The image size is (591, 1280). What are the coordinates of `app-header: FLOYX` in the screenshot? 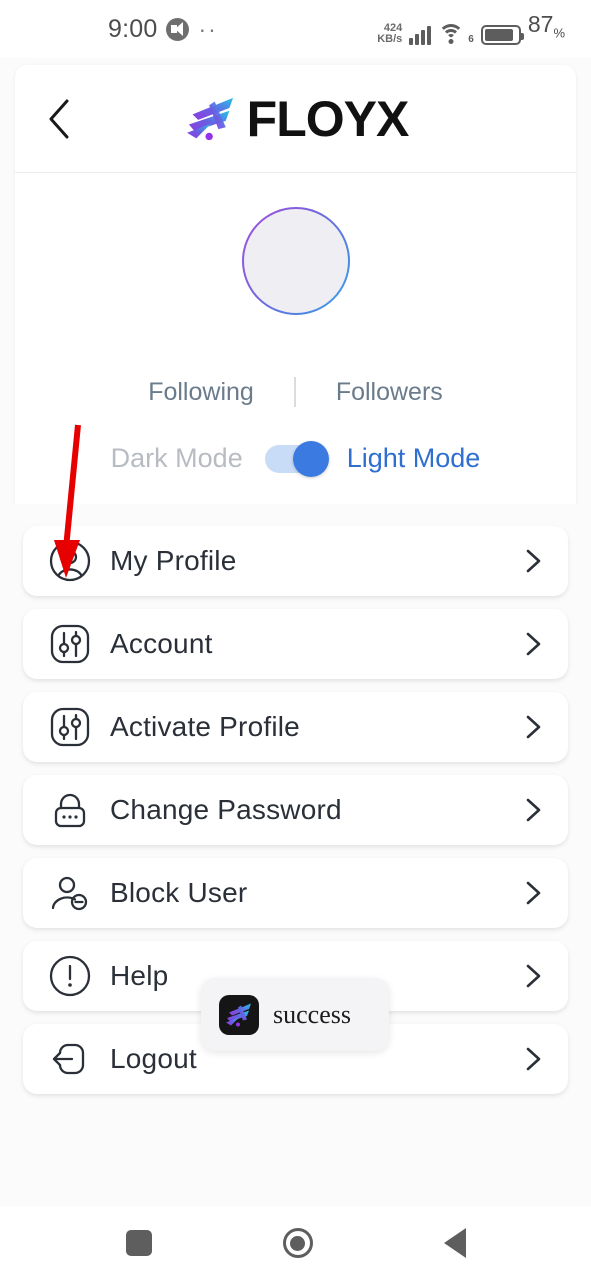 It's located at (295, 119).